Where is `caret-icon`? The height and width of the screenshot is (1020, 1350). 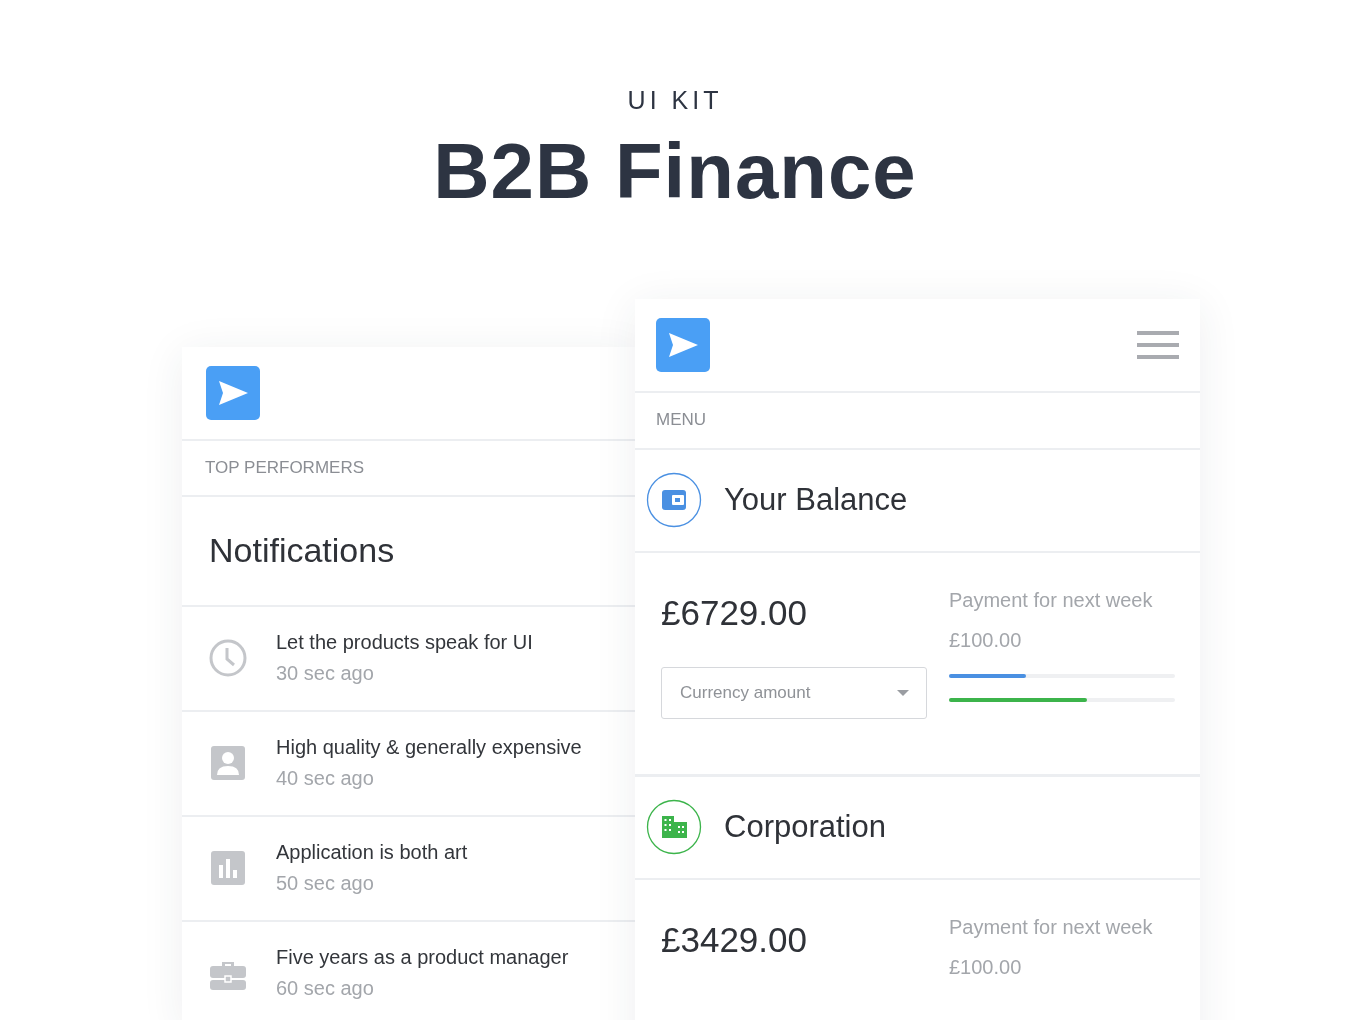
caret-icon is located at coordinates (903, 692).